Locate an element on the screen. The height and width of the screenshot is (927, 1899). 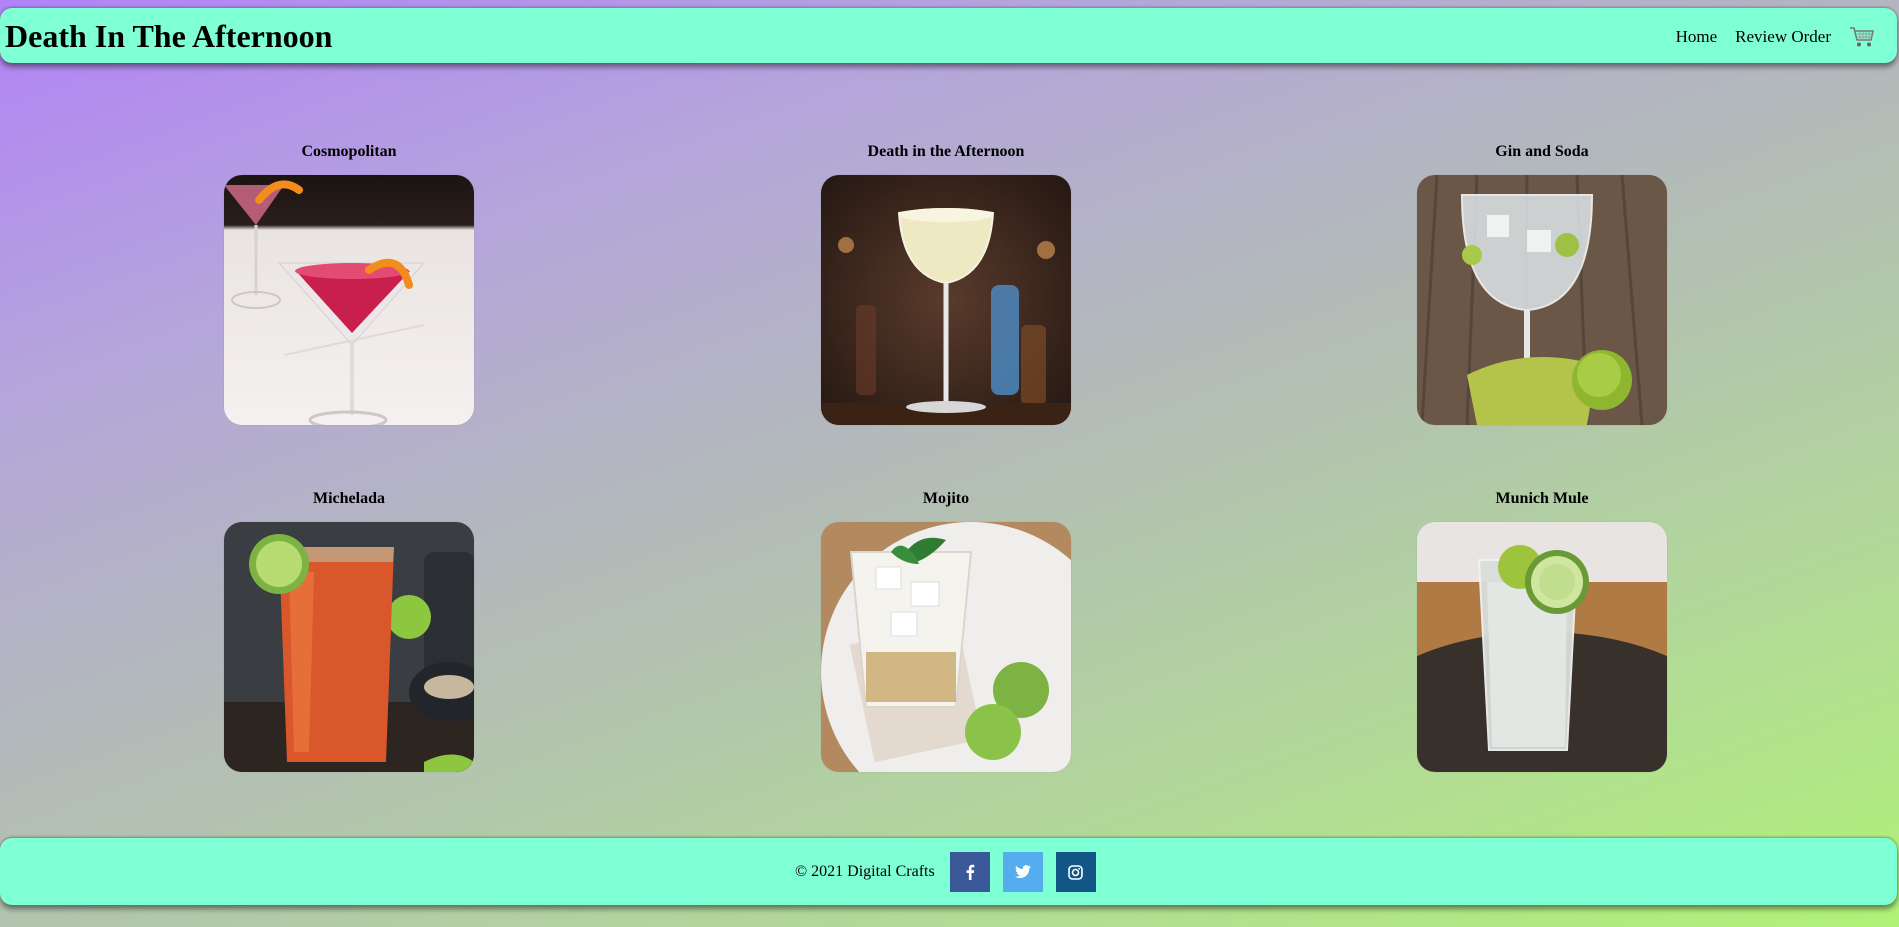
instagram-icon is located at coordinates (1075, 872).